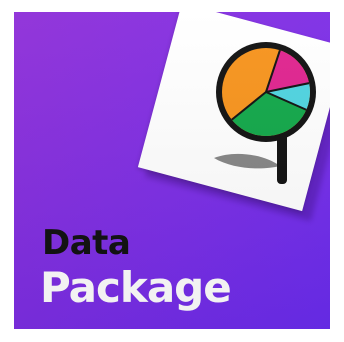 This screenshot has height=342, width=344. I want to click on magnifier-pie-chart-icon, so click(265, 113).